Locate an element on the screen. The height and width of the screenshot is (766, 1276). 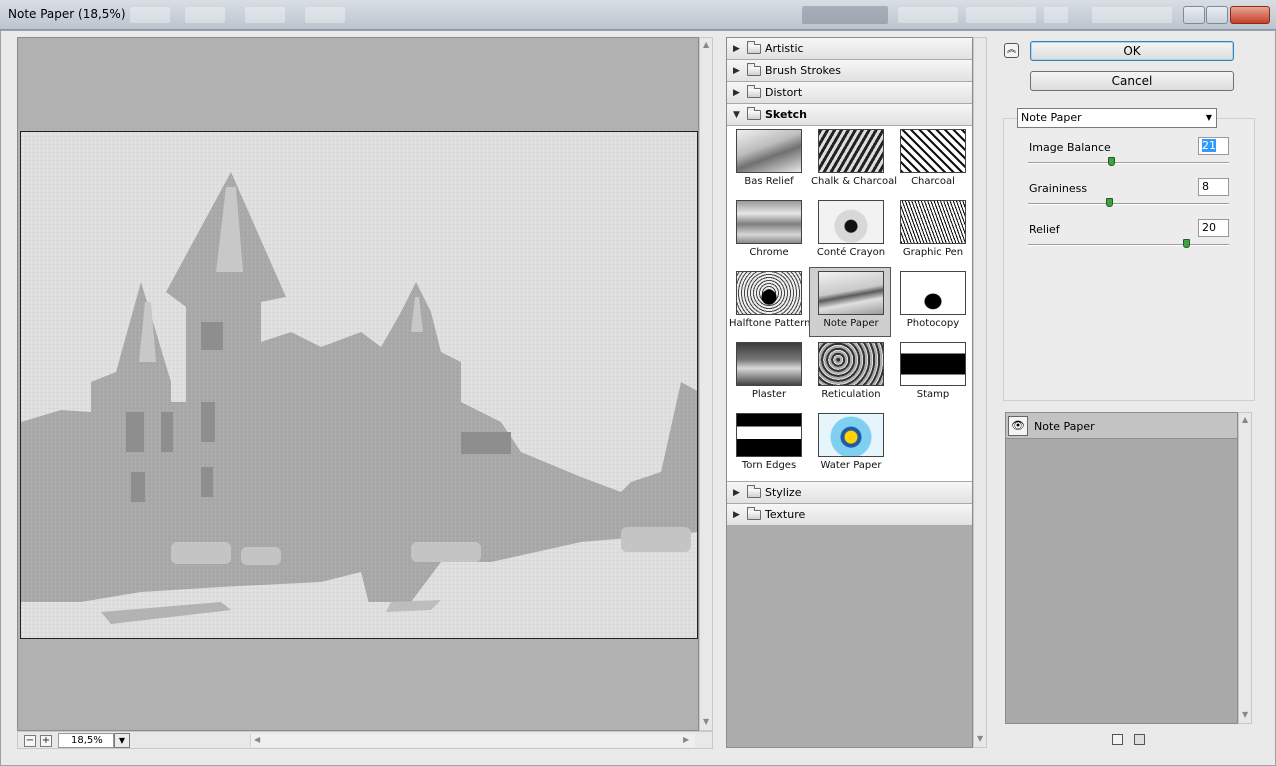
category-brush-strokes: ▶ Brush Strokes is located at coordinates (849, 71).